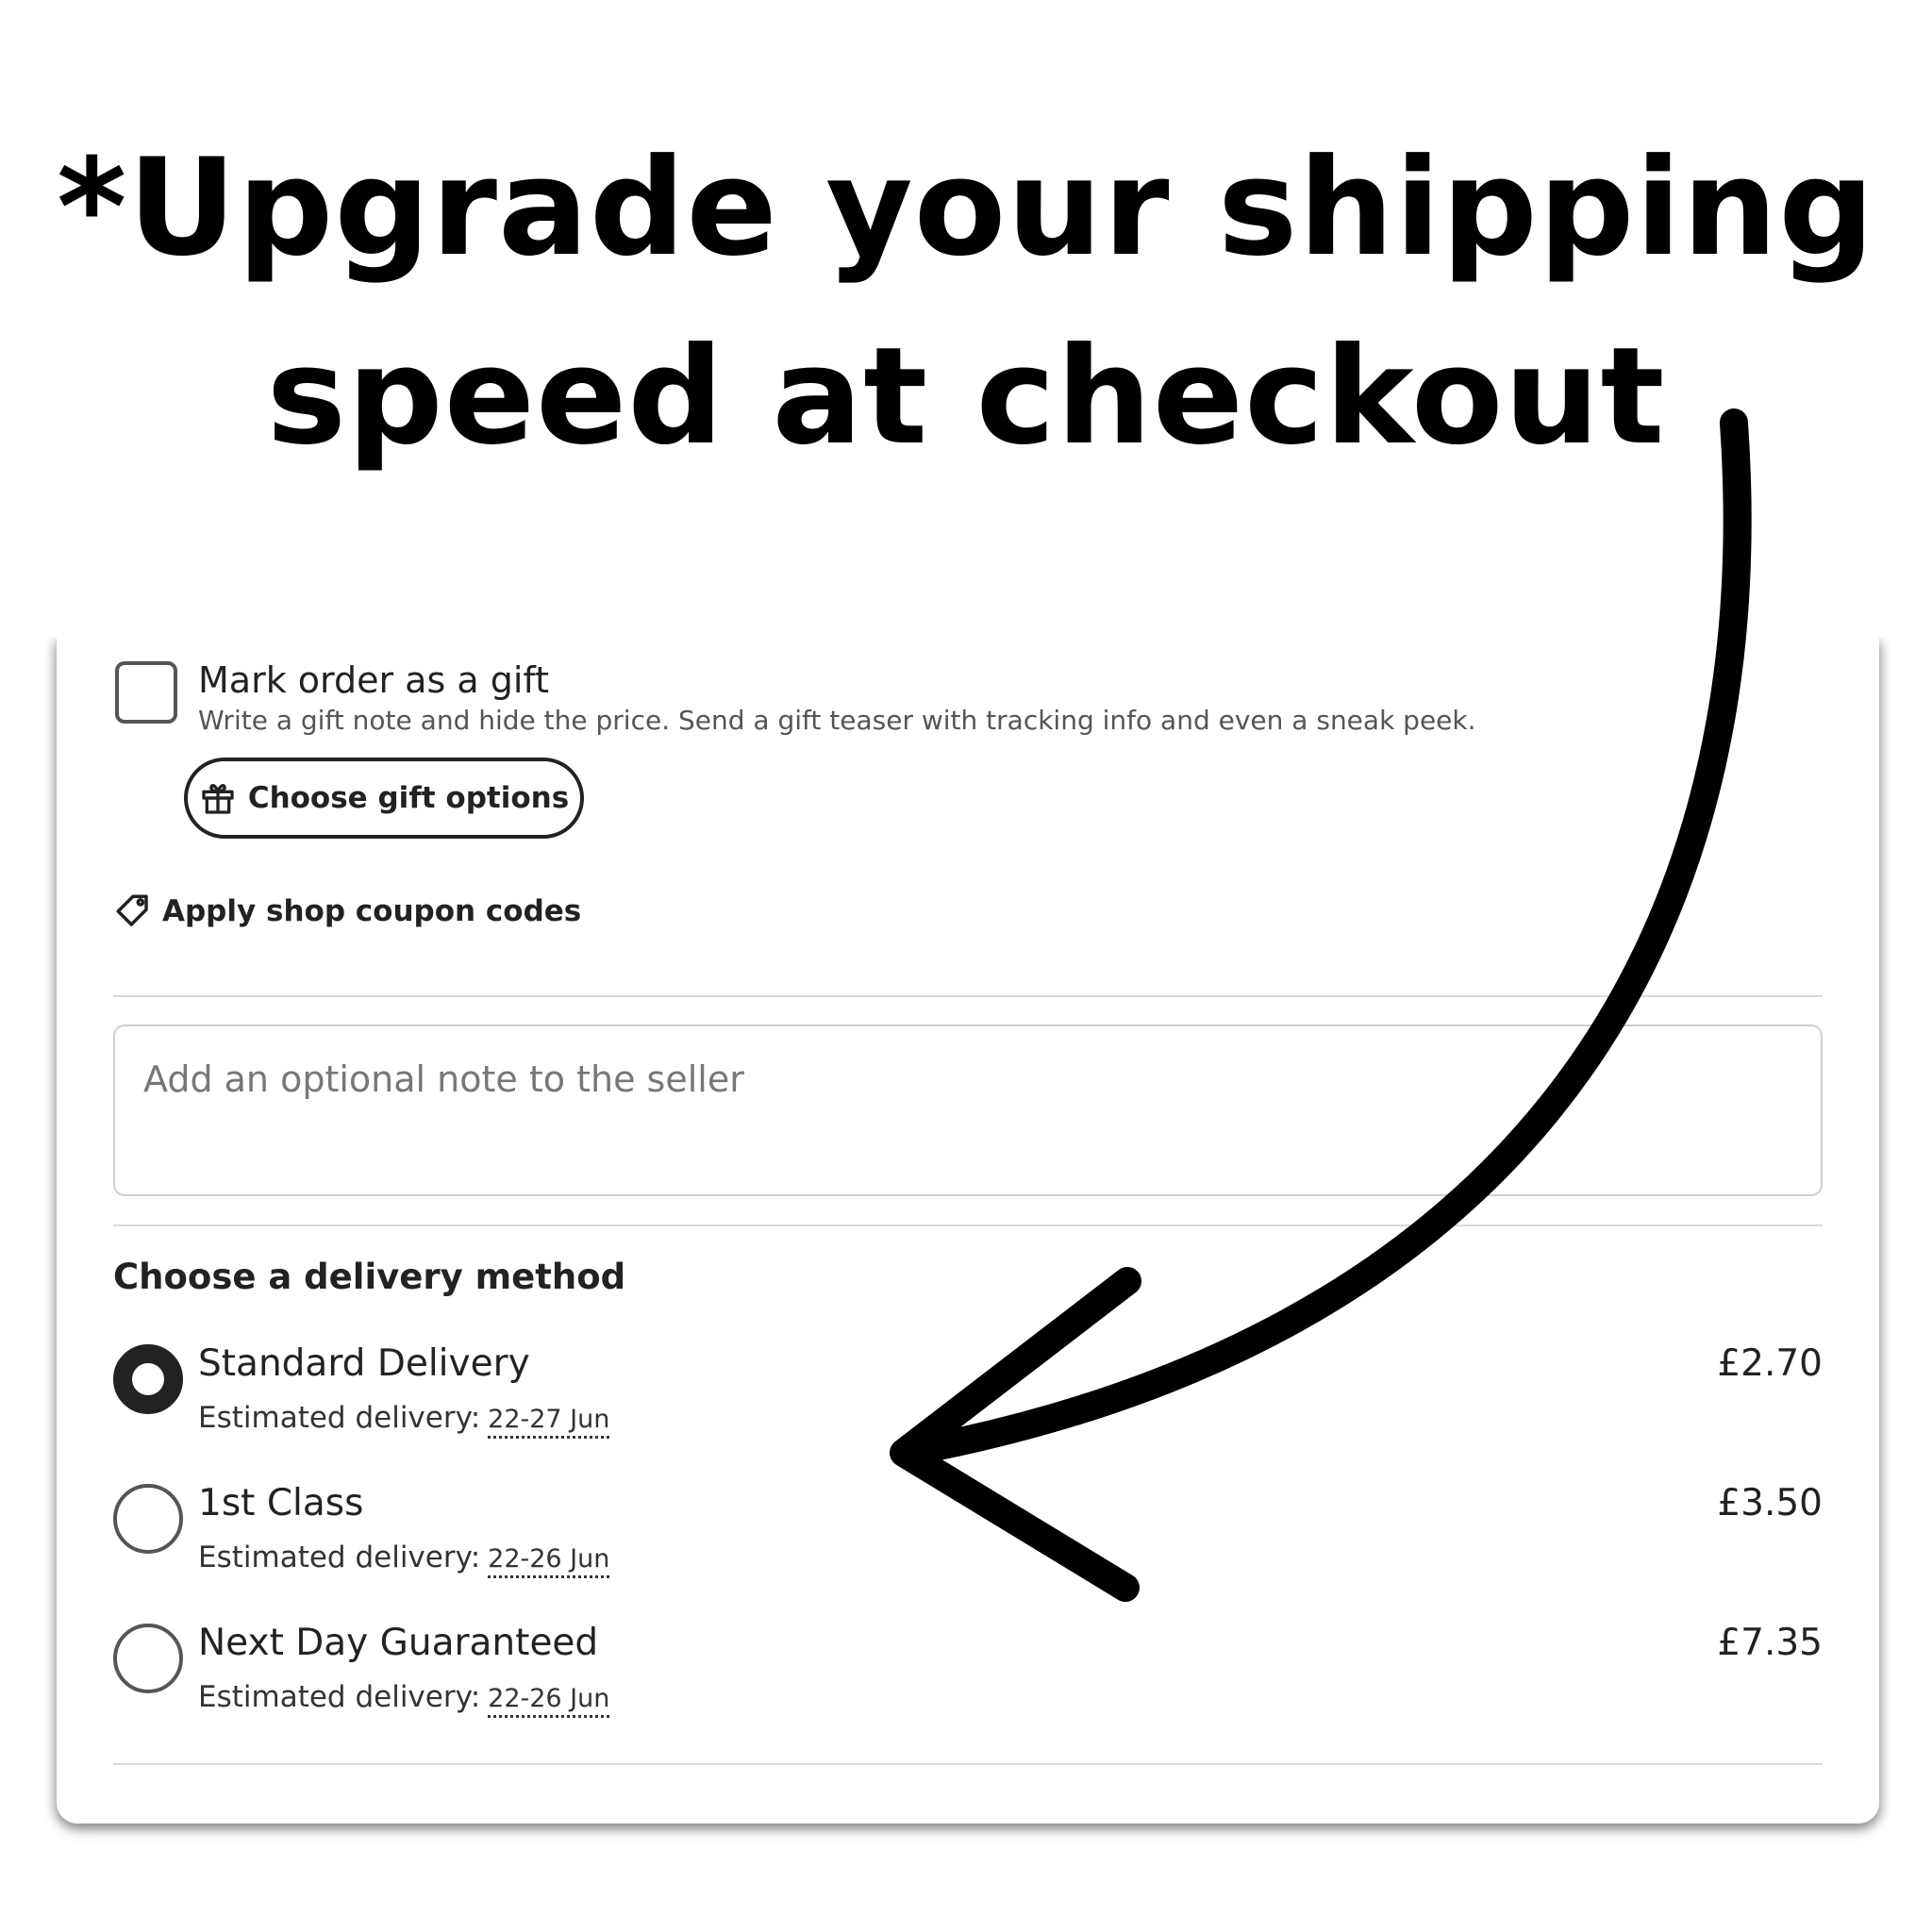  Describe the element at coordinates (372, 911) in the screenshot. I see `apply-coupon-label: Apply shop coupon codes` at that location.